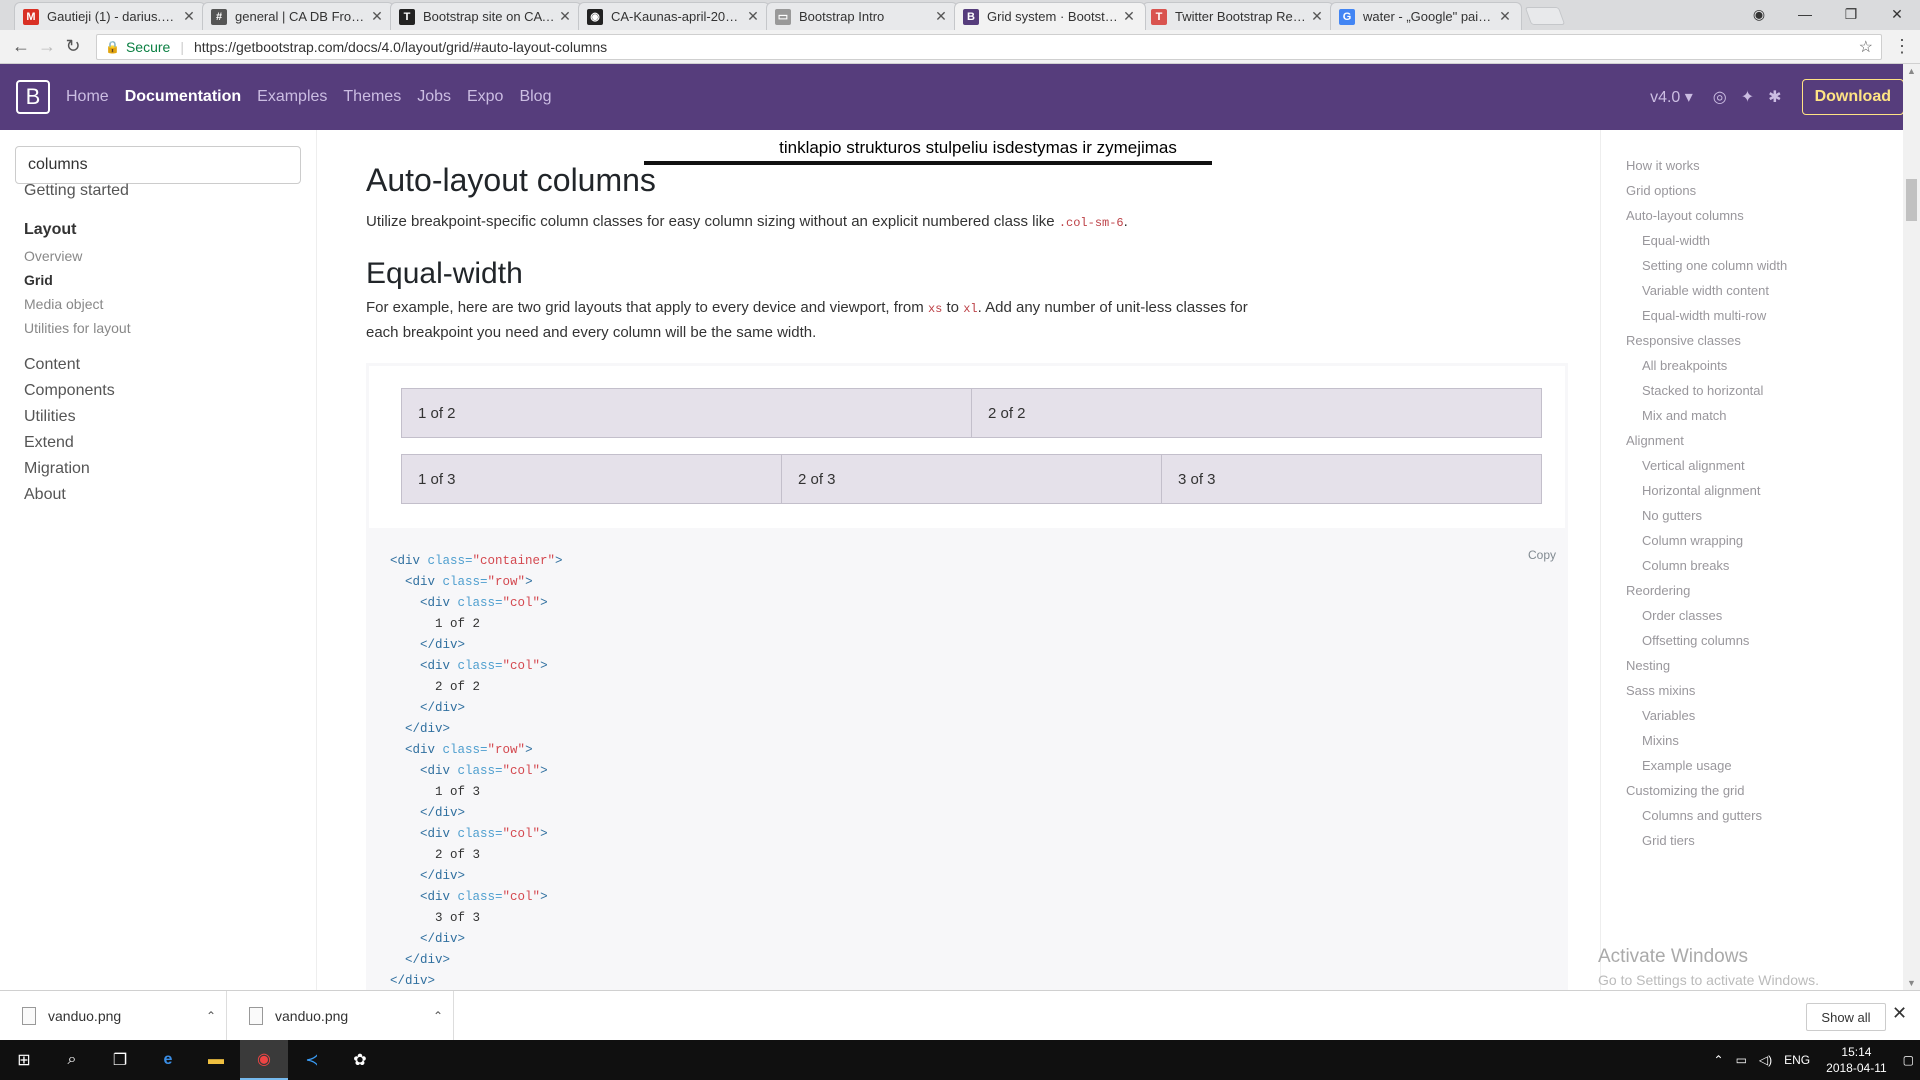 The image size is (1920, 1080). Describe the element at coordinates (1426, 16) in the screenshot. I see `browser-tab: Gwater - „Google" paieška ✕` at that location.